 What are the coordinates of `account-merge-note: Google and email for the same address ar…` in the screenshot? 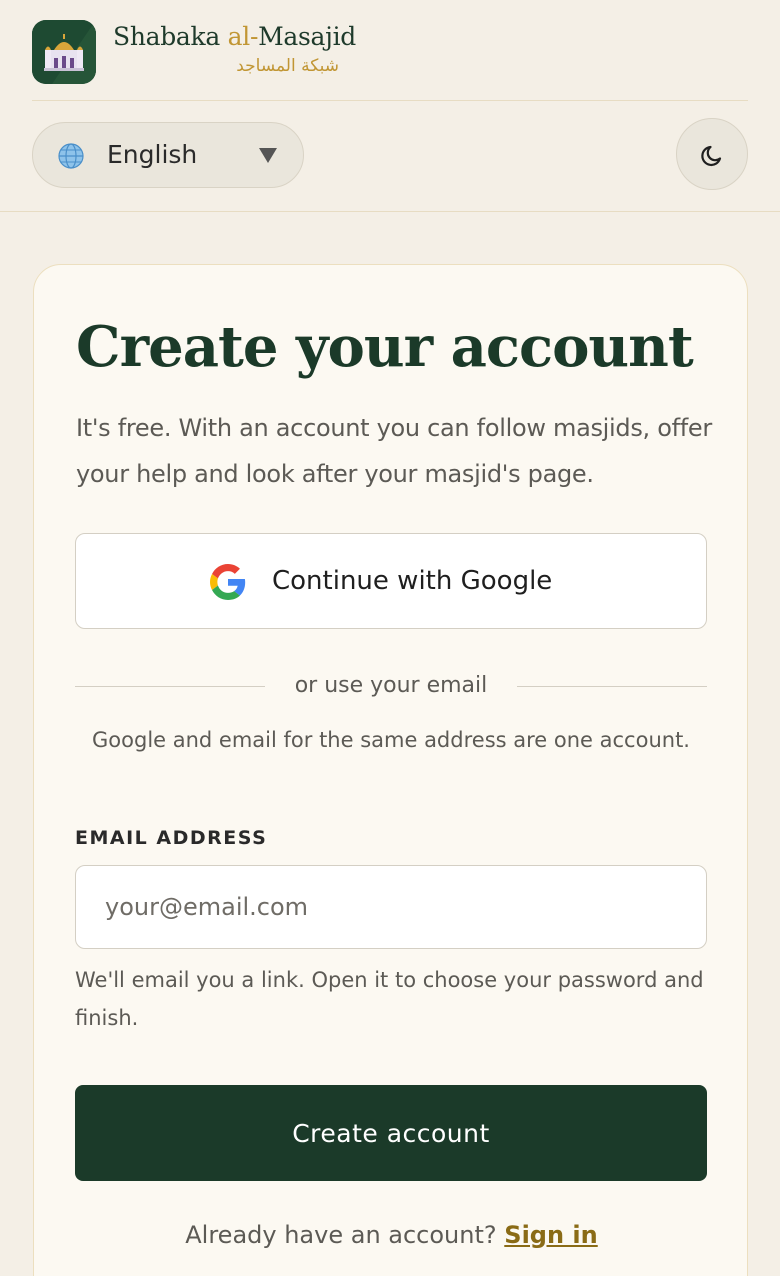 It's located at (391, 740).